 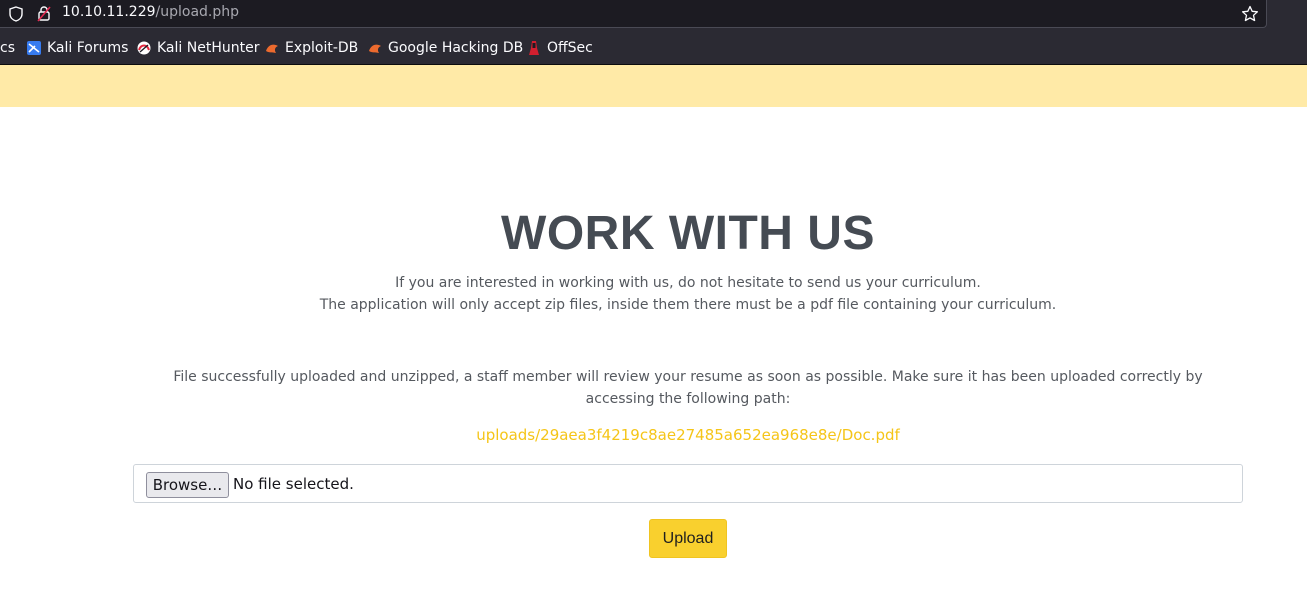 What do you see at coordinates (688, 483) in the screenshot?
I see `file-input: Browse… No file selected.` at bounding box center [688, 483].